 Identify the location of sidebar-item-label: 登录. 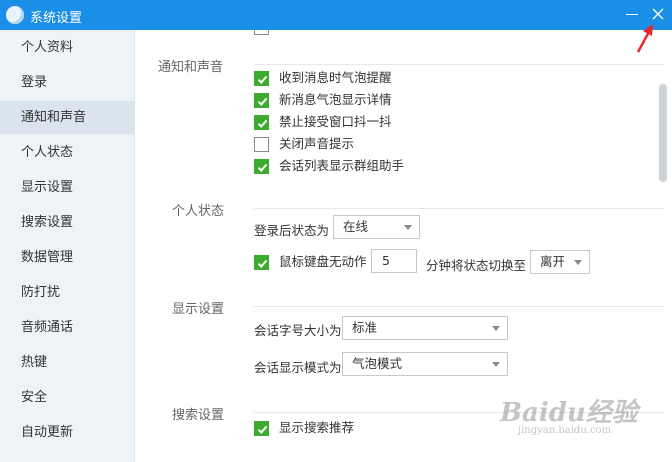
(34, 82).